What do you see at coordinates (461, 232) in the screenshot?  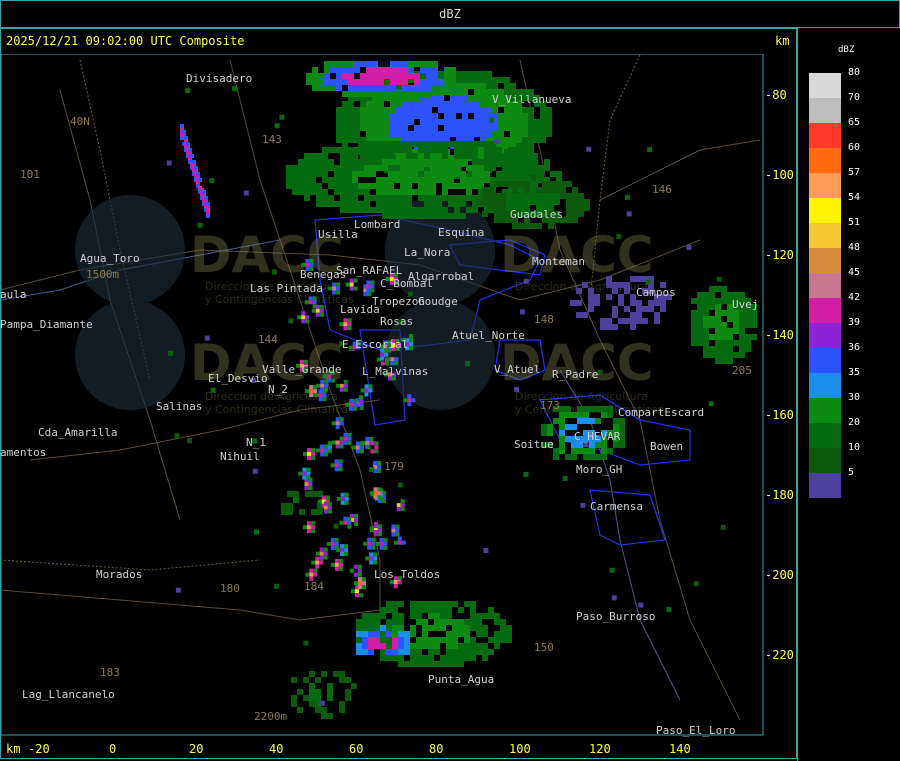 I see `place-label: Esquina` at bounding box center [461, 232].